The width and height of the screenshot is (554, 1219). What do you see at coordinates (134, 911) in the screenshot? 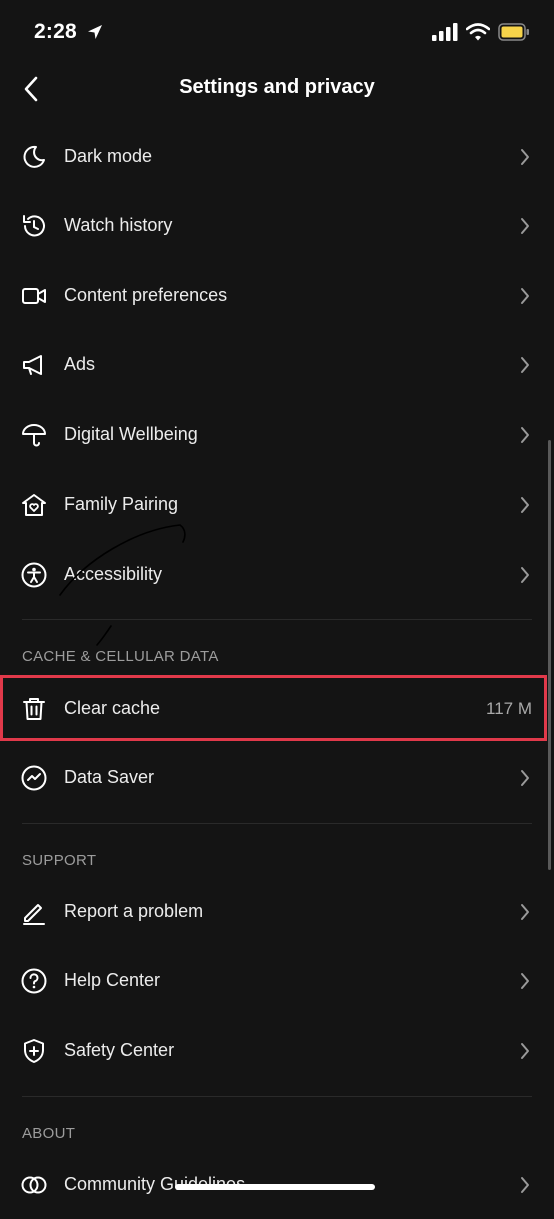
I see `row-label: Report a problem` at bounding box center [134, 911].